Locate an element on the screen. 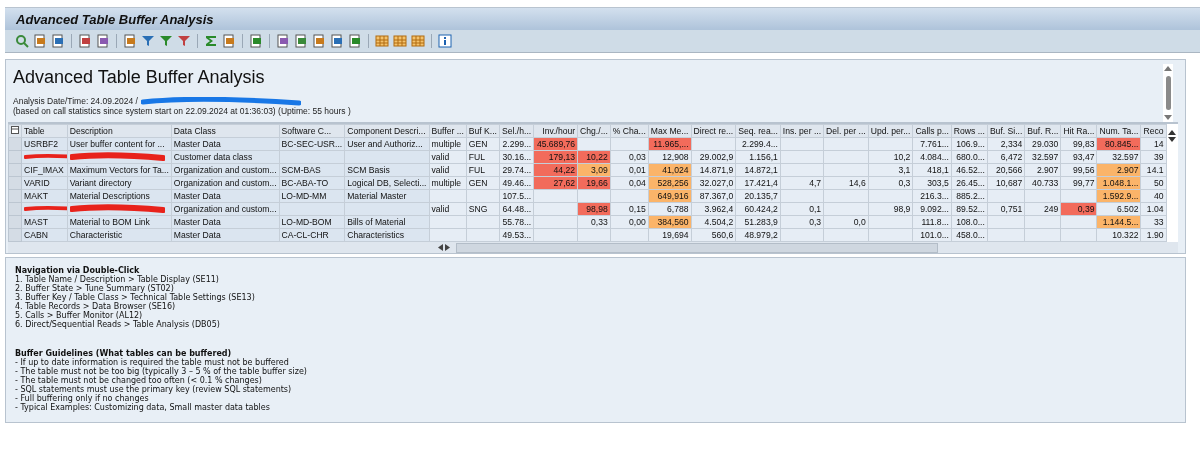  table-cell: SNG is located at coordinates (483, 209).